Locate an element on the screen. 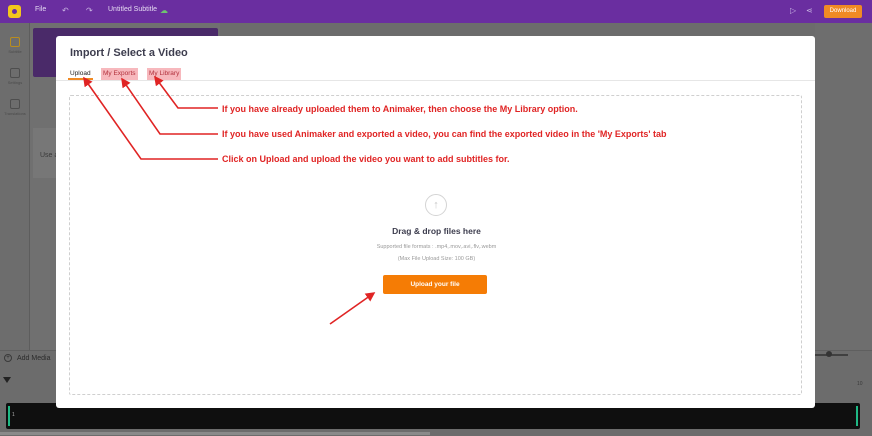 This screenshot has height=436, width=872. undo-icon: ↶ is located at coordinates (65, 11).